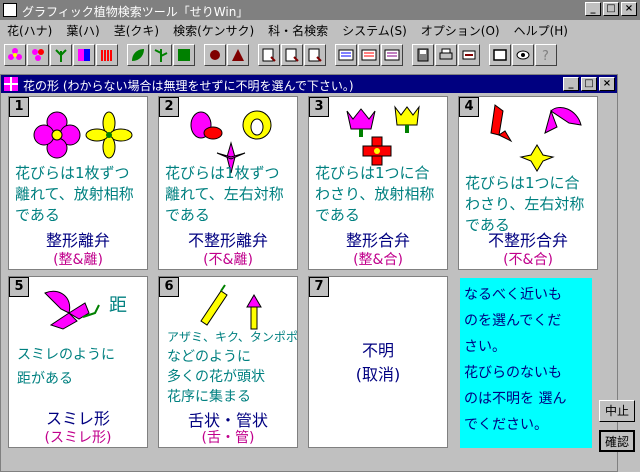  Describe the element at coordinates (607, 84) in the screenshot. I see `dialog-close-button: ×` at that location.